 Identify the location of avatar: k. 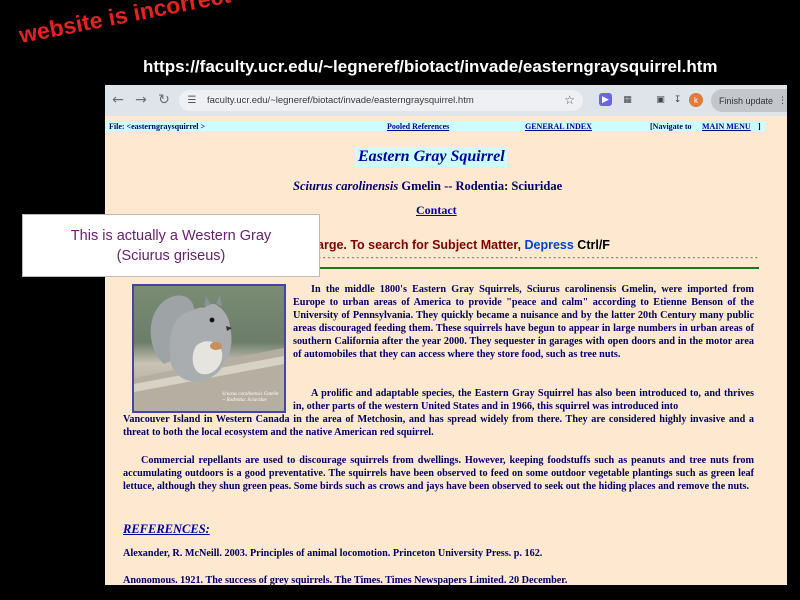
(696, 100).